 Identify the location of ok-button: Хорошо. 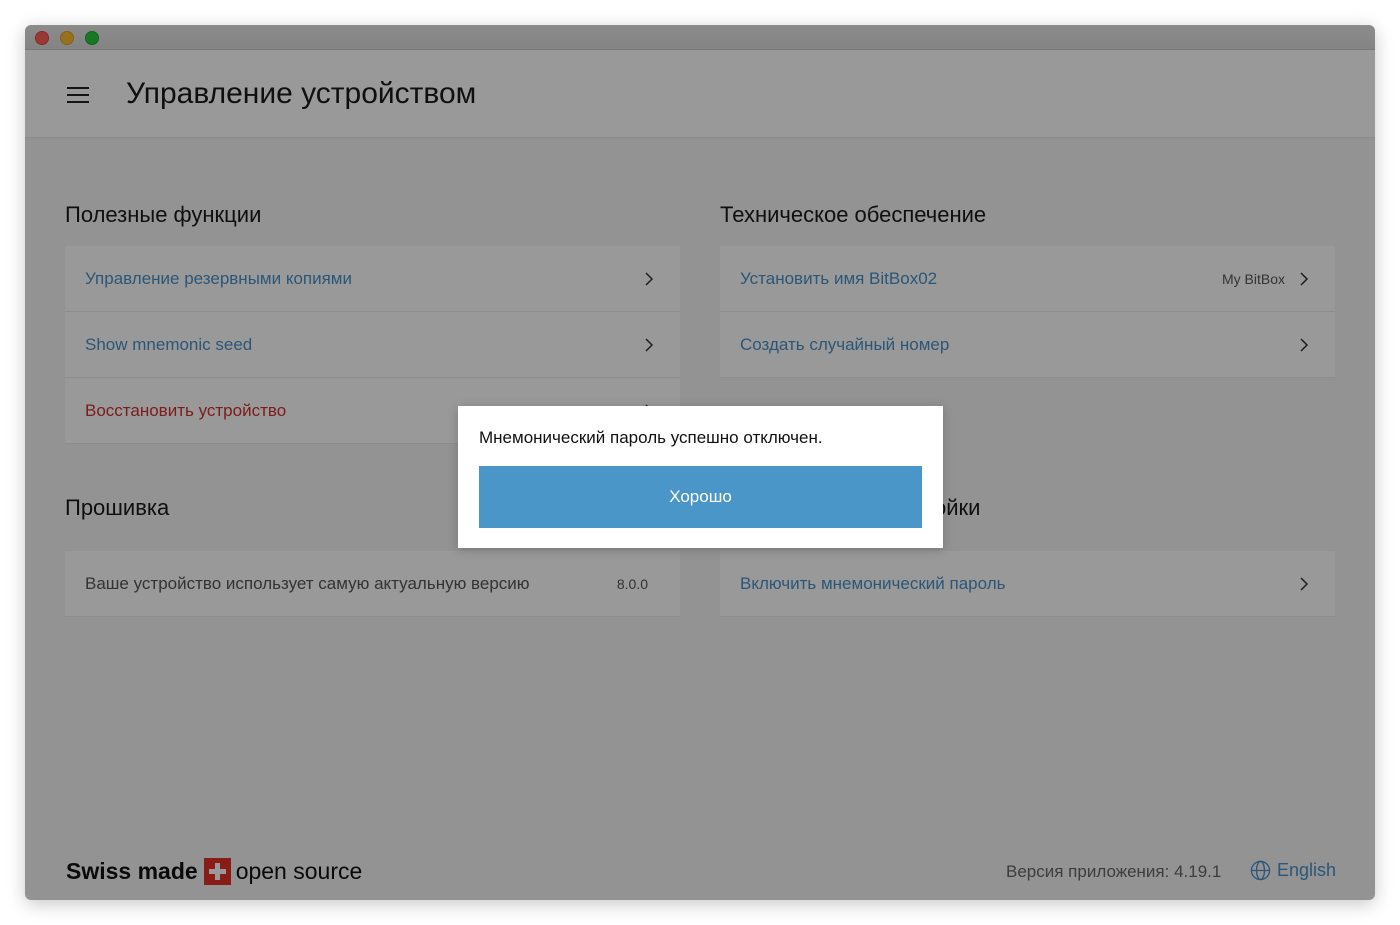
(700, 497).